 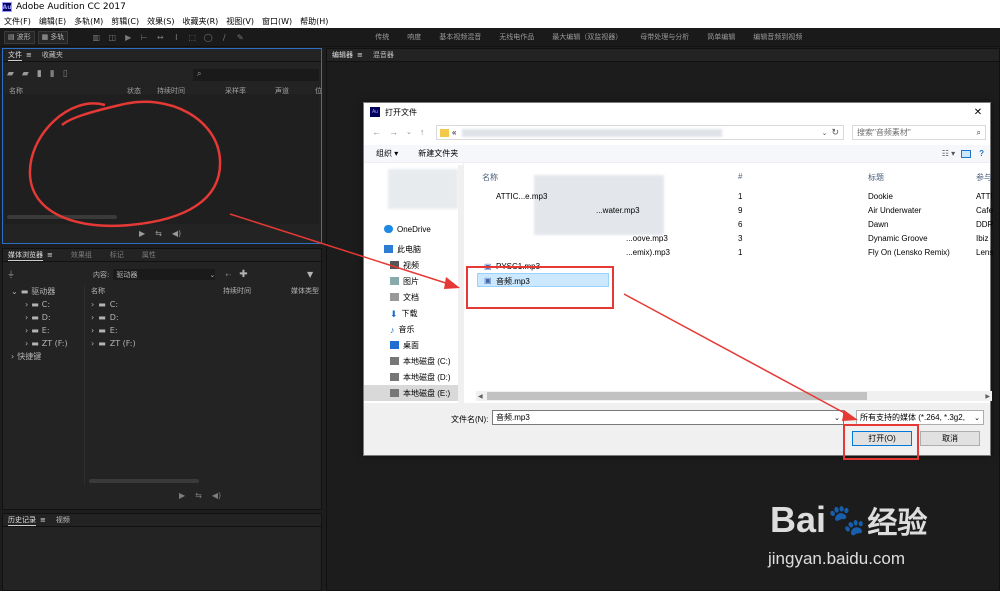 I want to click on annotation-highlight-open, so click(x=881, y=442).